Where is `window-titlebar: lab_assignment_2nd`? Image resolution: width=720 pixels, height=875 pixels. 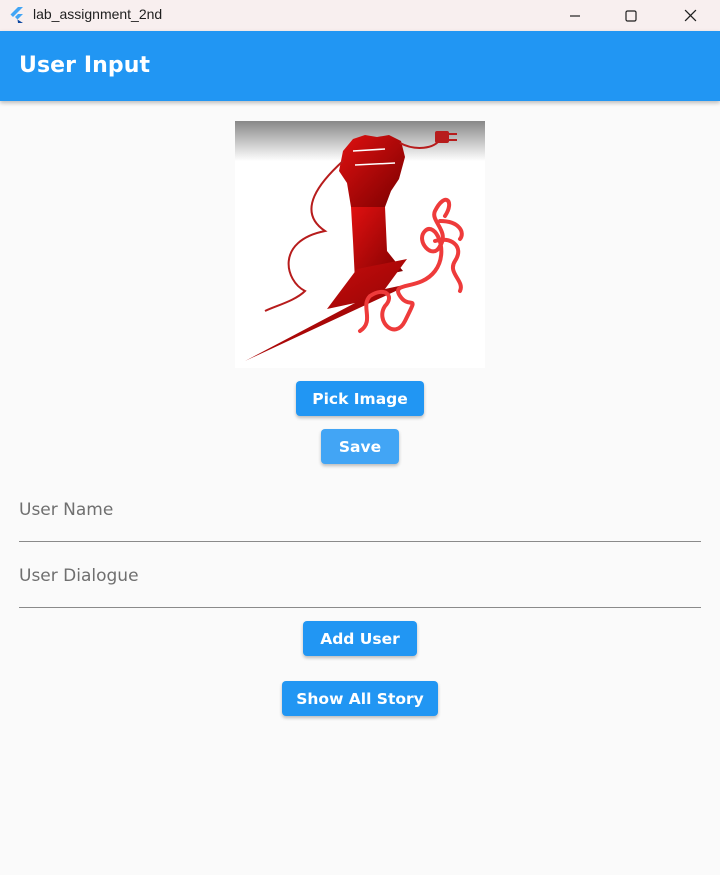 window-titlebar: lab_assignment_2nd is located at coordinates (360, 15).